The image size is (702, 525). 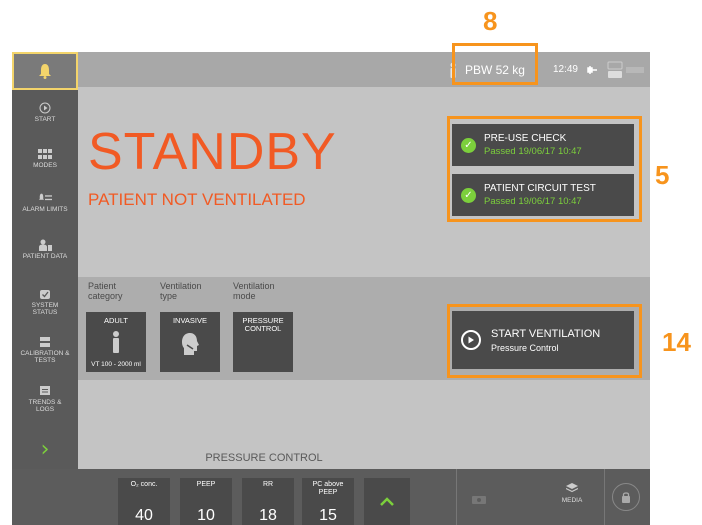 What do you see at coordinates (105, 291) in the screenshot?
I see `category-label: Patient category` at bounding box center [105, 291].